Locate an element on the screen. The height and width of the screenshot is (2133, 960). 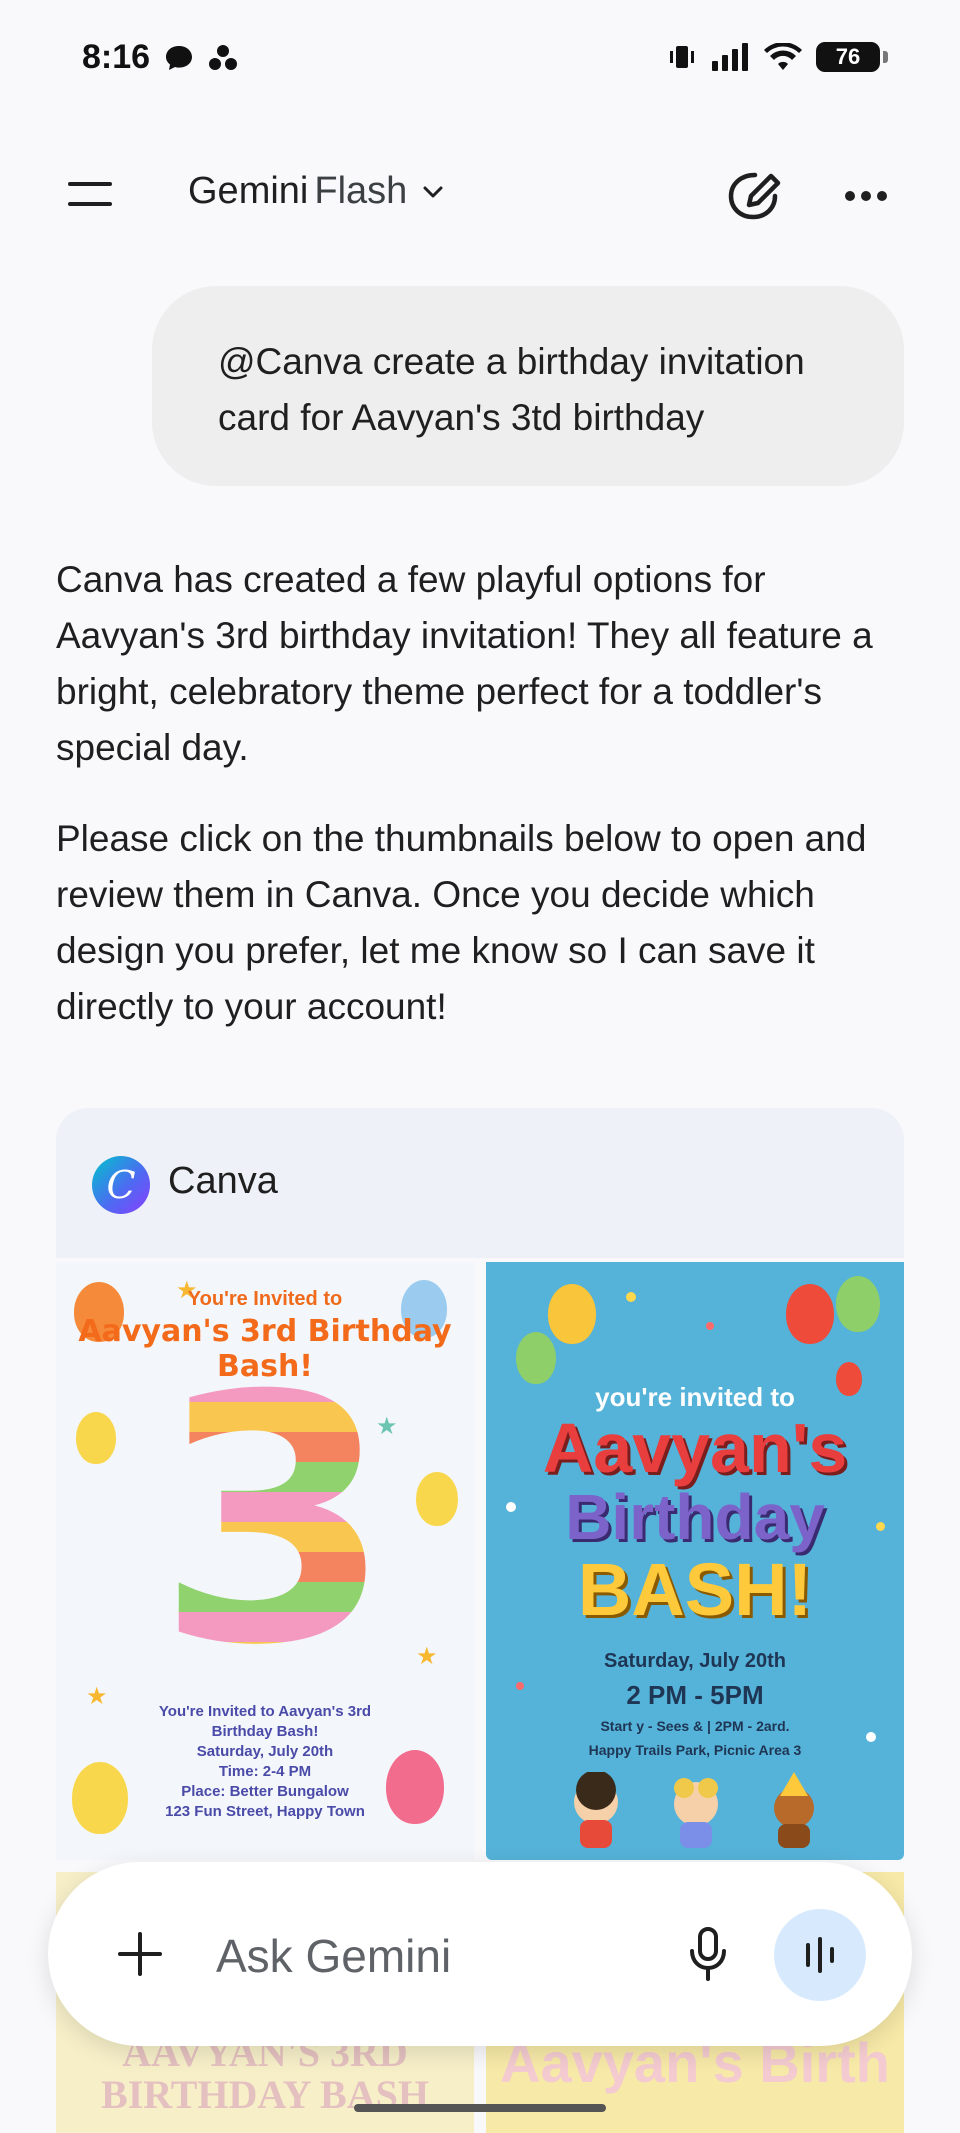
more-options-button is located at coordinates (866, 196).